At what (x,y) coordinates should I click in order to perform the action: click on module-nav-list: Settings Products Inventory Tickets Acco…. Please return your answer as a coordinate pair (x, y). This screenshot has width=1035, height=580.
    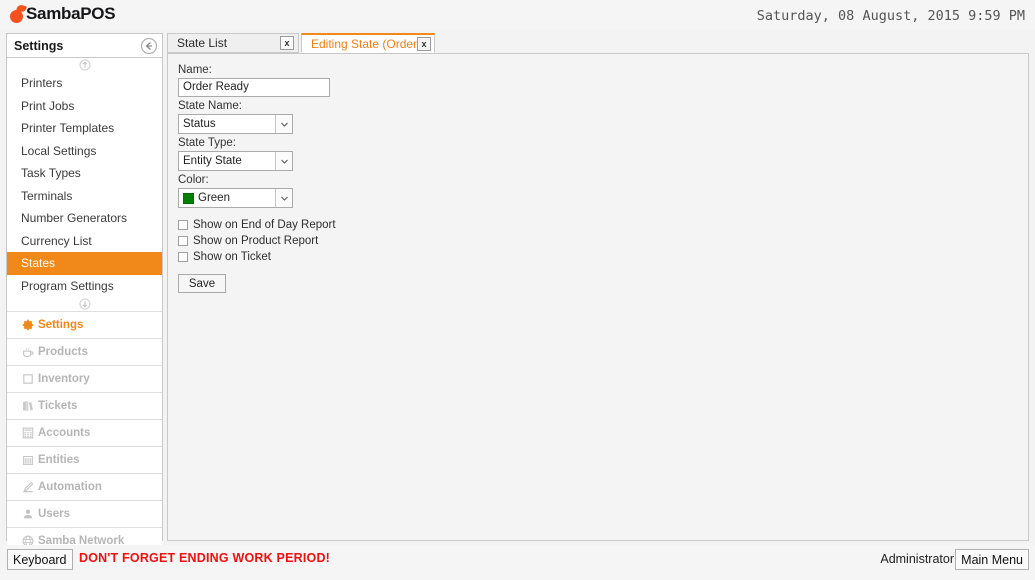
    Looking at the image, I should click on (84, 432).